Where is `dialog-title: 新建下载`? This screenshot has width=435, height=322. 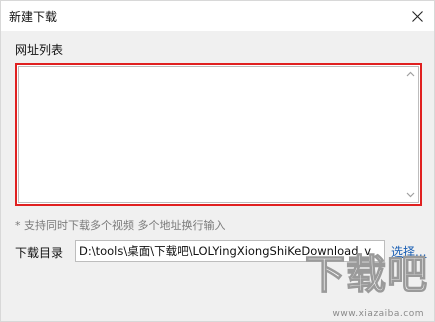 dialog-title: 新建下载 is located at coordinates (33, 17).